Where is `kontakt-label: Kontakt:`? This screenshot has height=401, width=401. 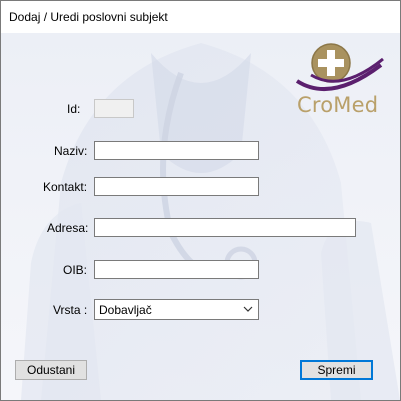 kontakt-label: Kontakt: is located at coordinates (65, 187).